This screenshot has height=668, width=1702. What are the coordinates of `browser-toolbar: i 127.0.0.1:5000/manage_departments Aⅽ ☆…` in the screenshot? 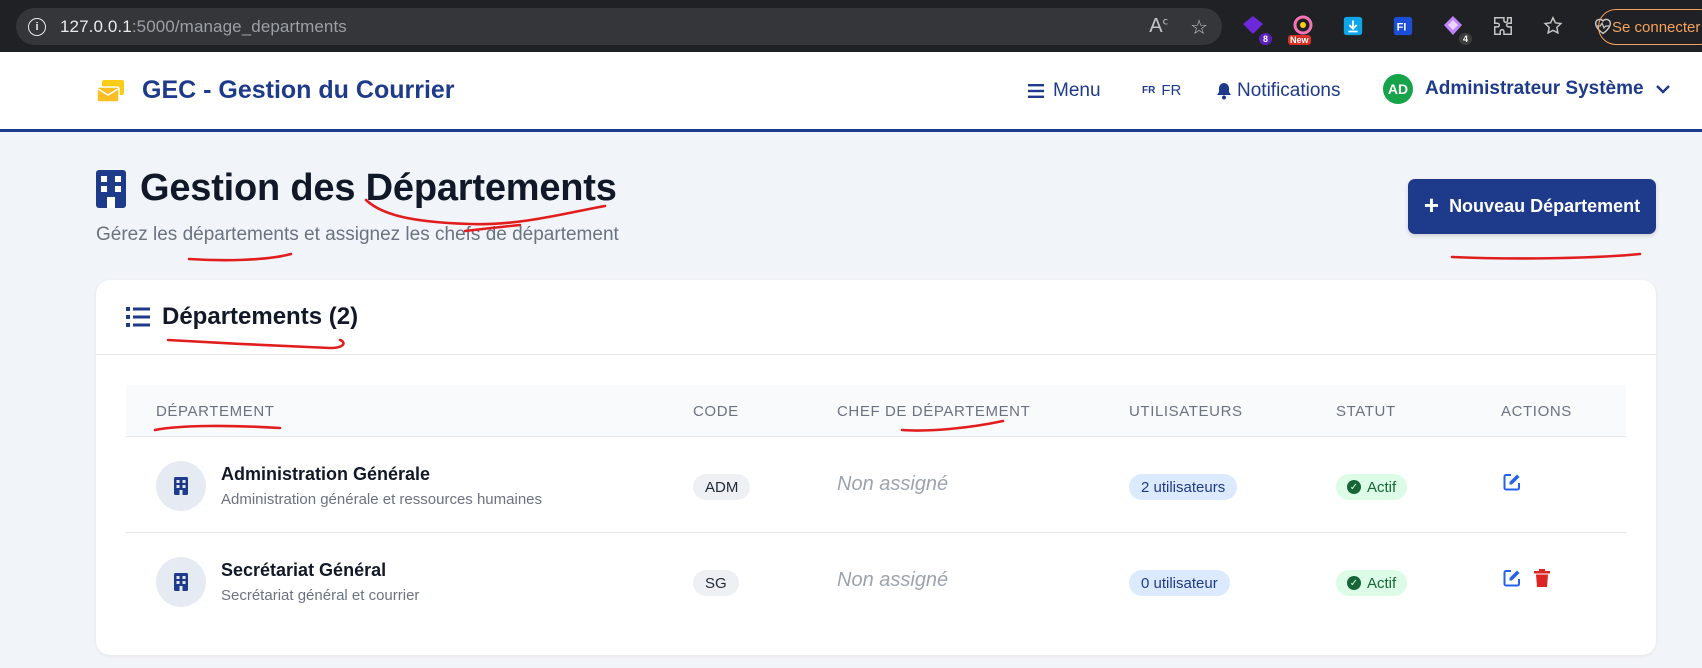 It's located at (851, 26).